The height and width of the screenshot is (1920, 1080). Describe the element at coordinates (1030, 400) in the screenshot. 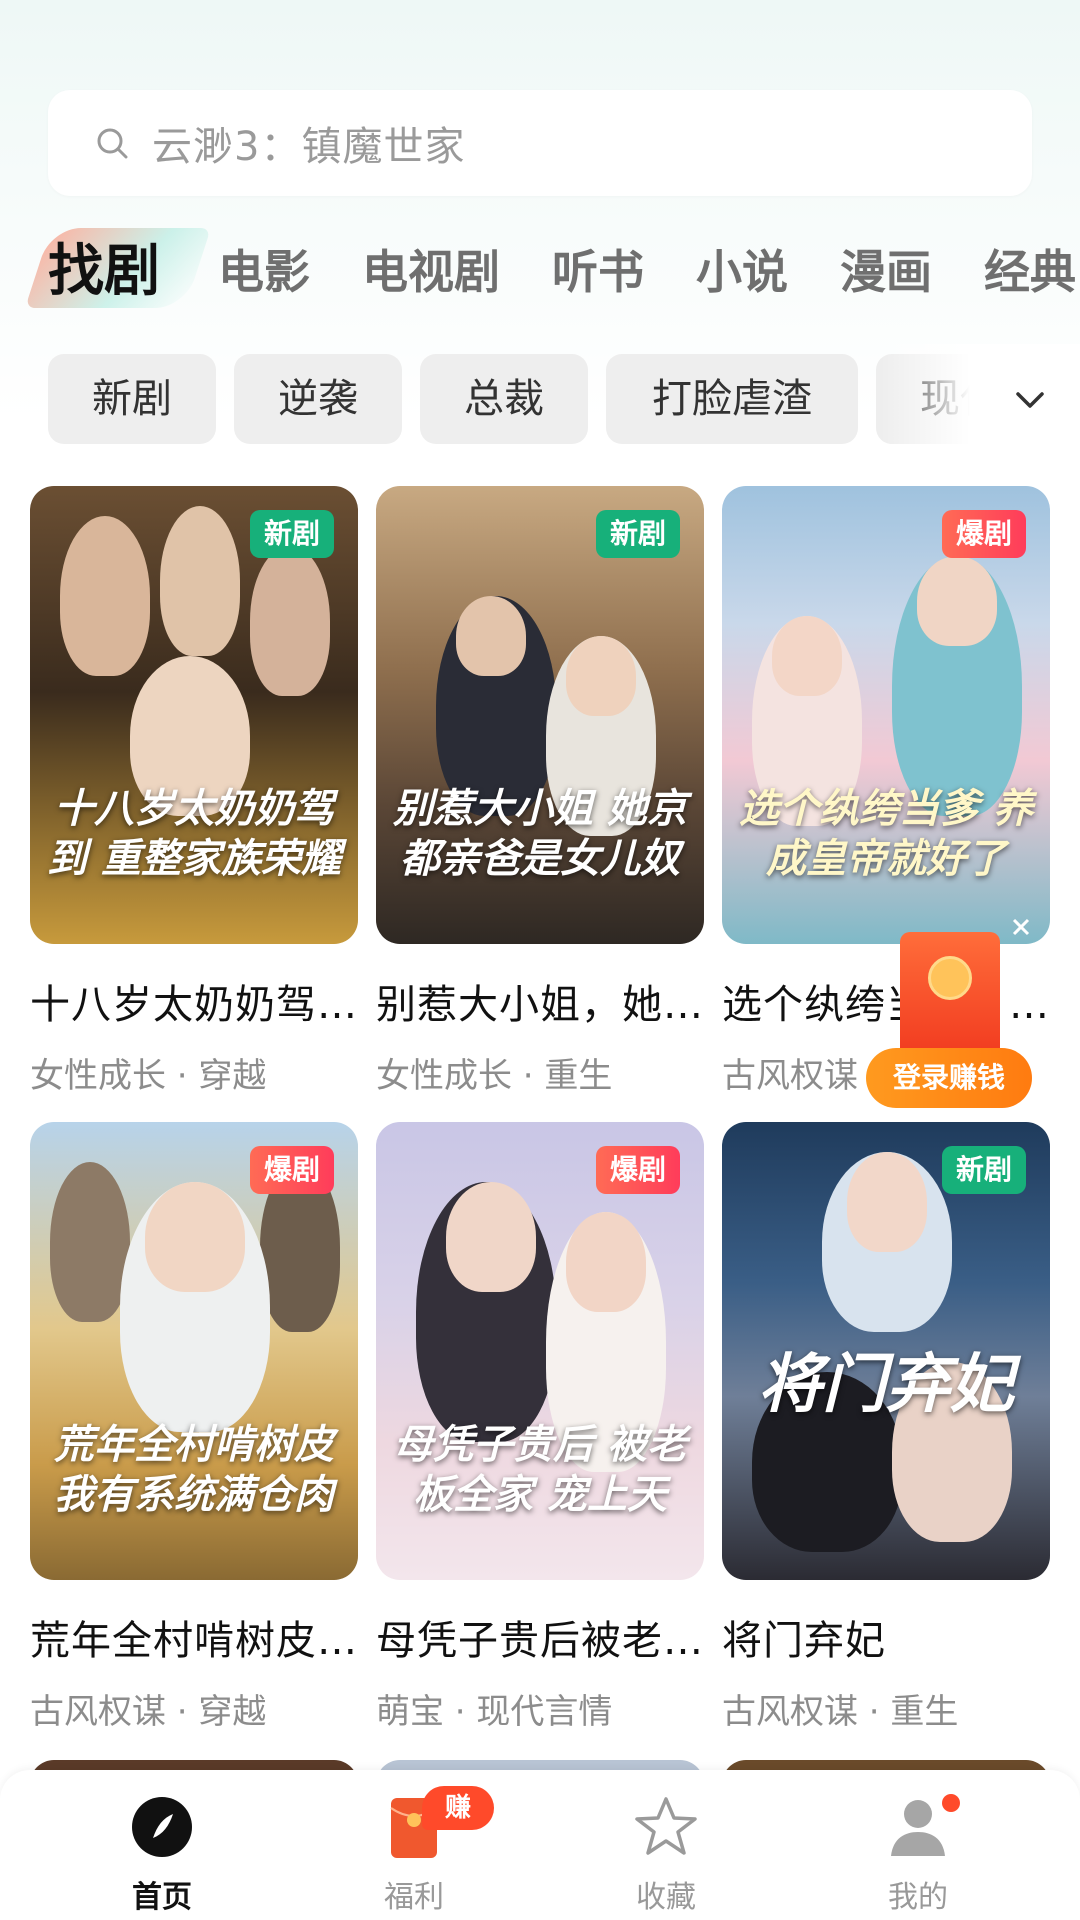

I see `chevron-down-icon` at that location.